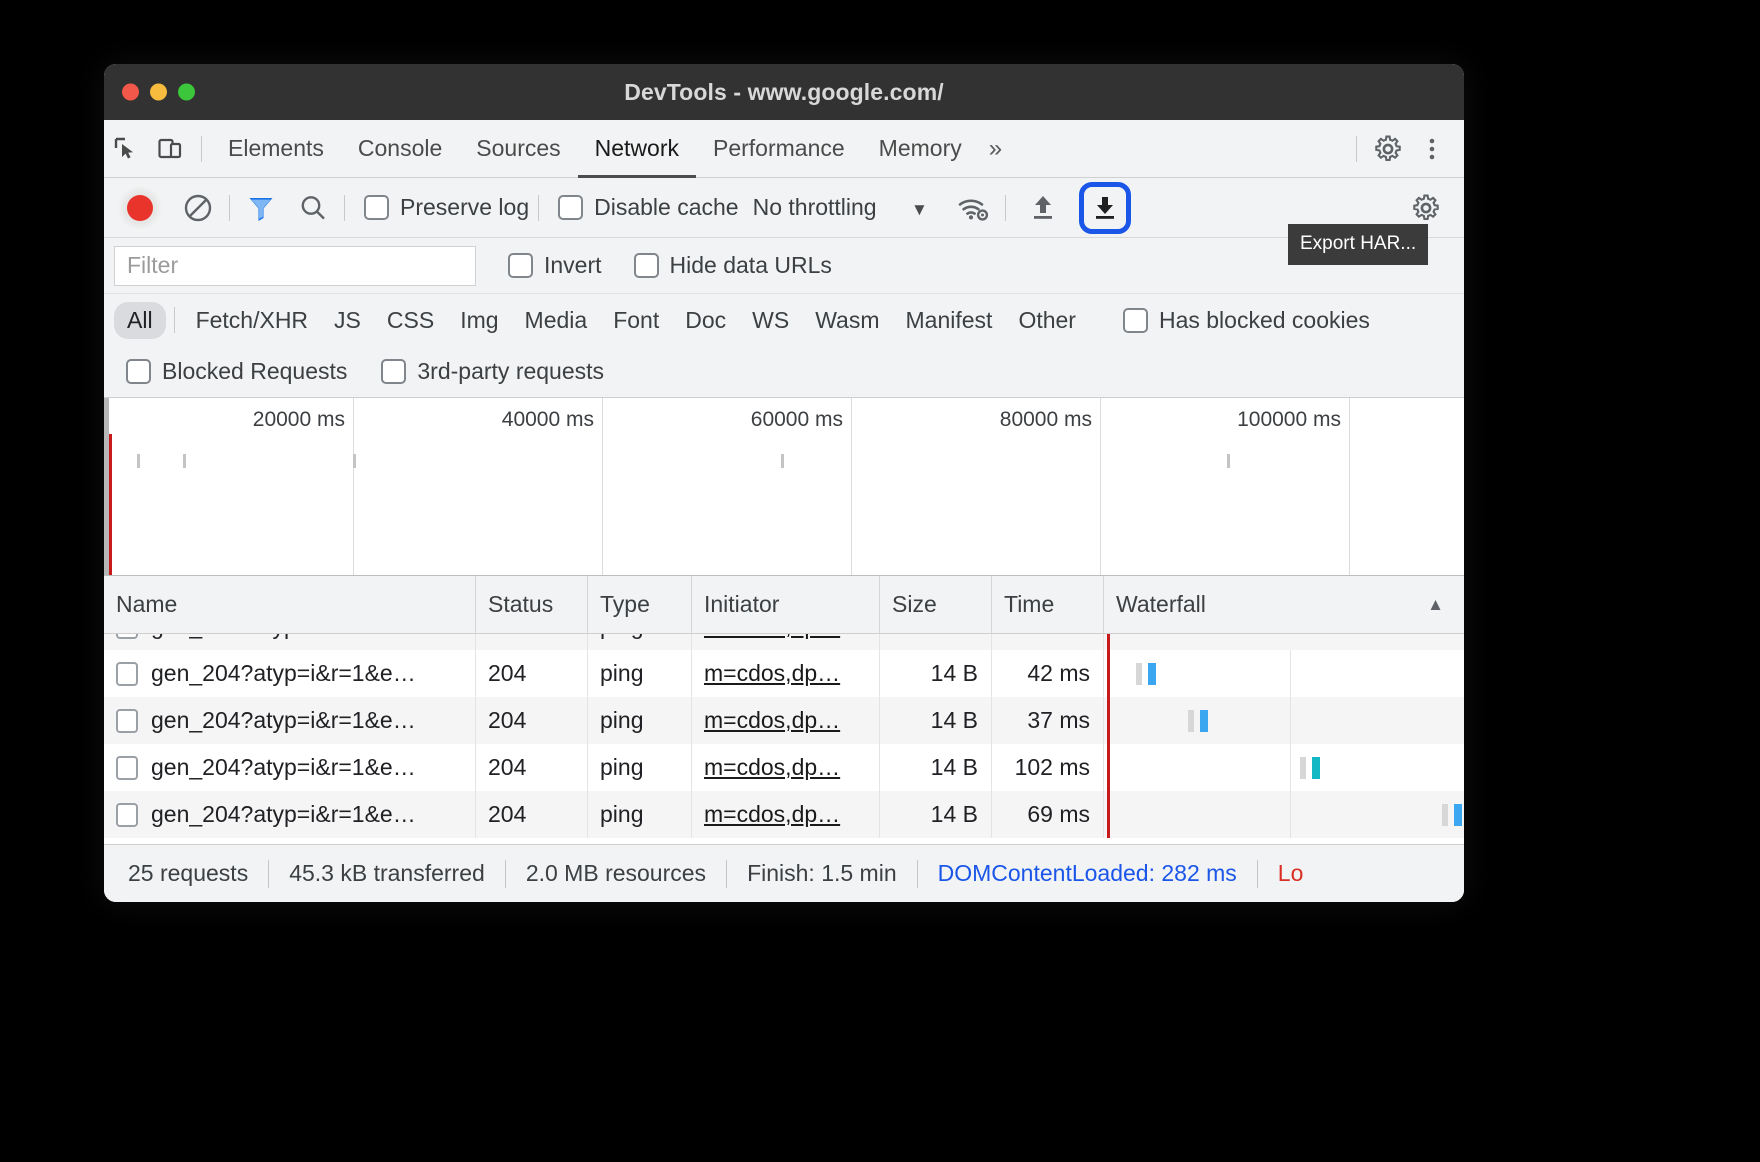 The height and width of the screenshot is (1162, 1760). What do you see at coordinates (276, 149) in the screenshot?
I see `tab-elements: Elements` at bounding box center [276, 149].